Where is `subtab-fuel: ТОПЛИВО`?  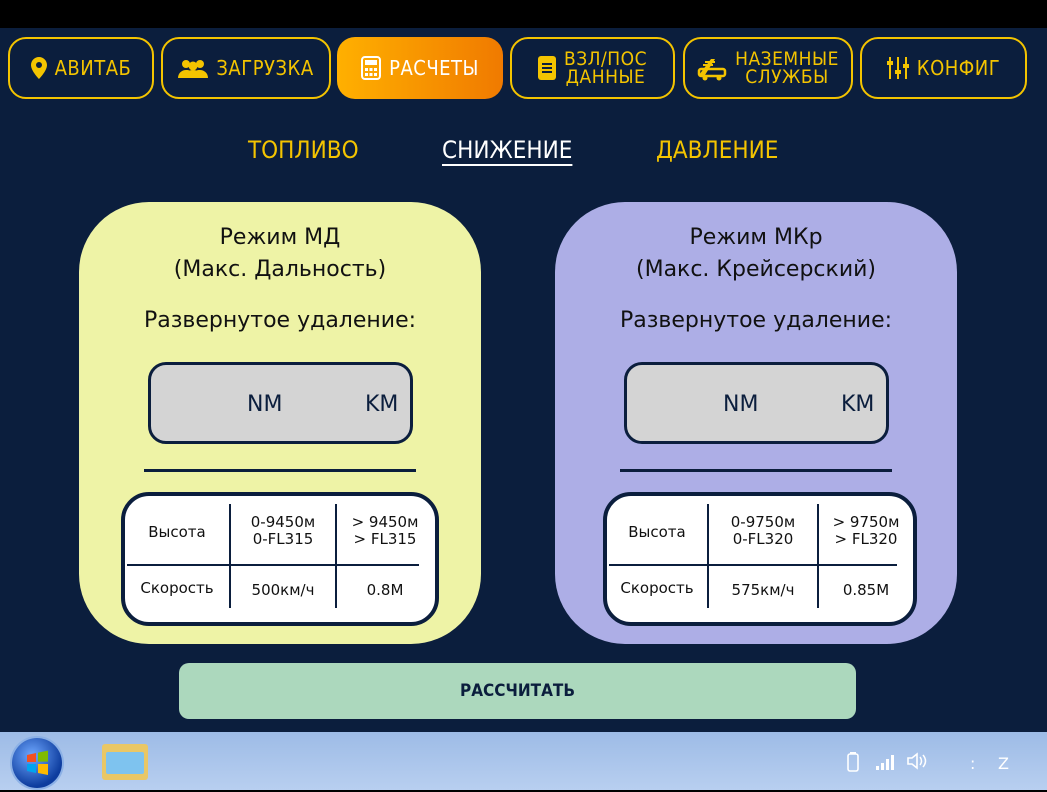 subtab-fuel: ТОПЛИВО is located at coordinates (303, 150).